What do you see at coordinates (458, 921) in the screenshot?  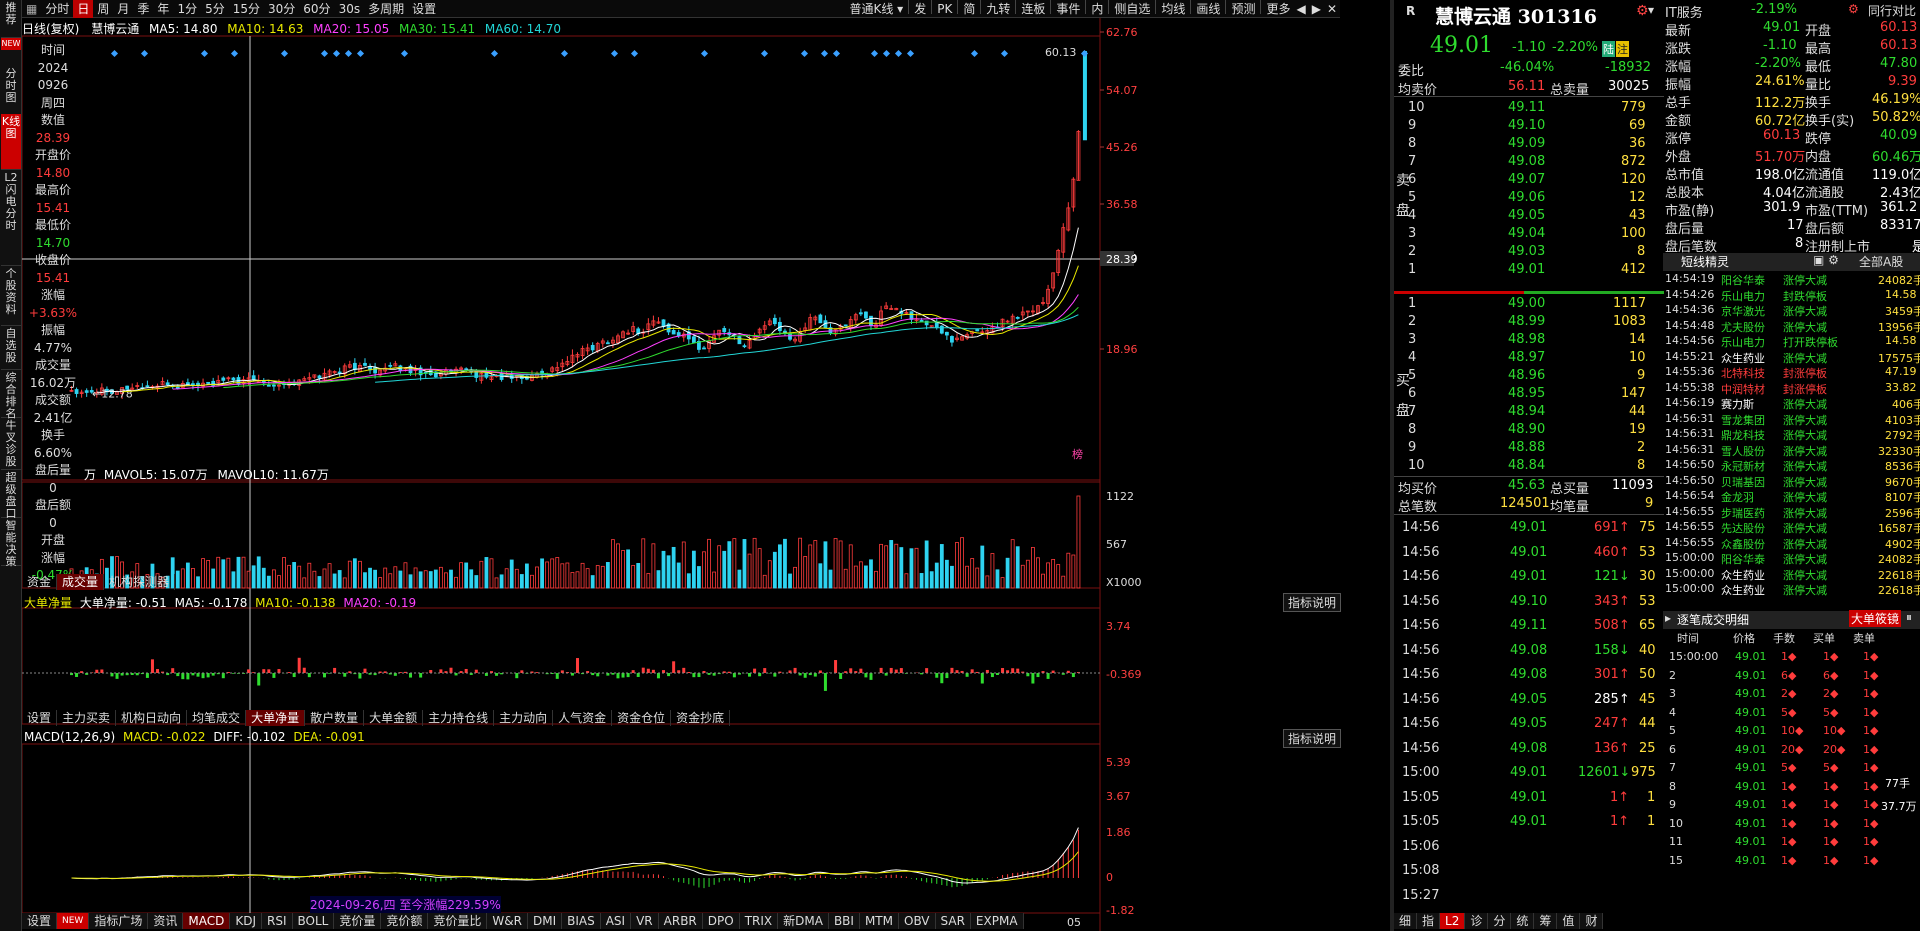 I see `bottom-tab-10: 竞价量比` at bounding box center [458, 921].